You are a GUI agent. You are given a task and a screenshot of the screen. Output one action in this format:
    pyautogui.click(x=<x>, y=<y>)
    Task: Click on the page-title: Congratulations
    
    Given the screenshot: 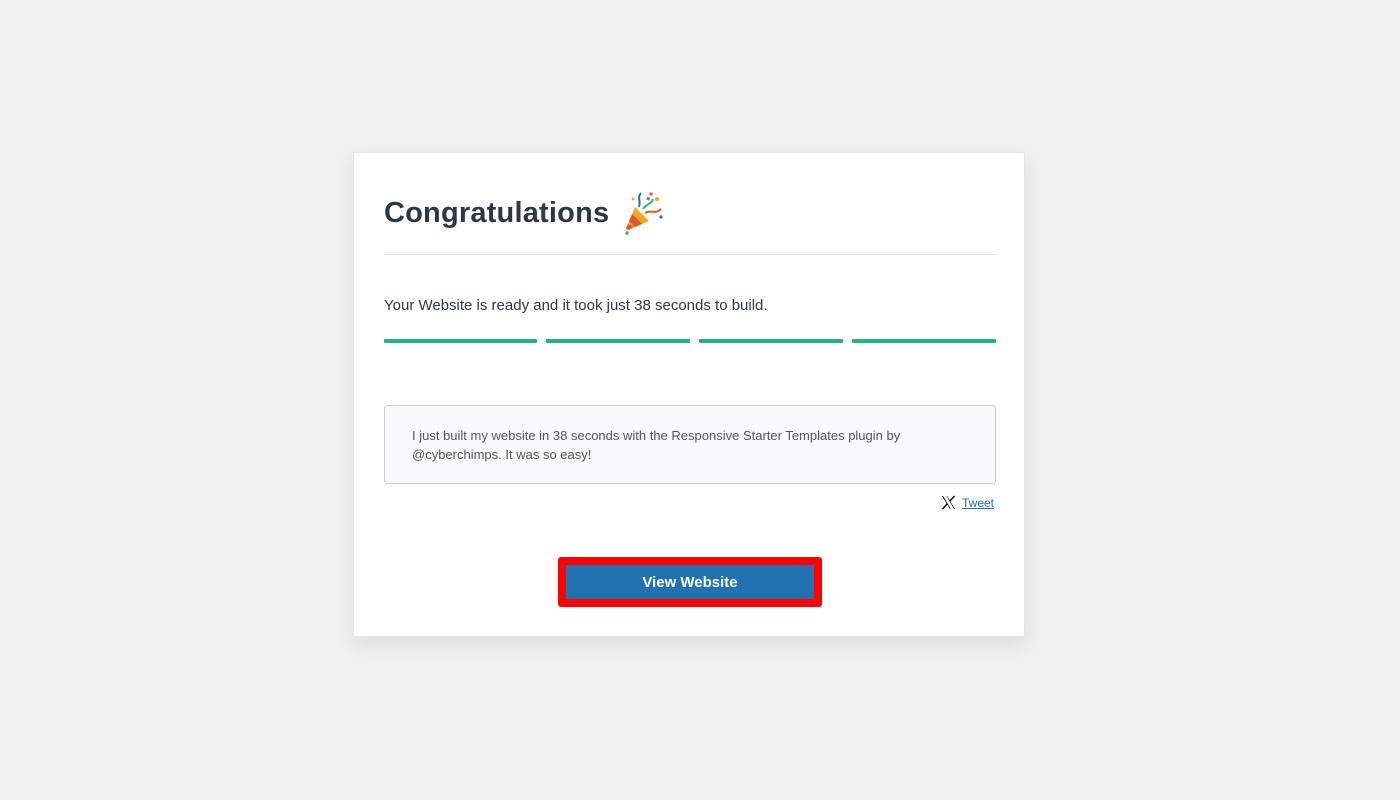 What is the action you would take?
    pyautogui.click(x=497, y=212)
    